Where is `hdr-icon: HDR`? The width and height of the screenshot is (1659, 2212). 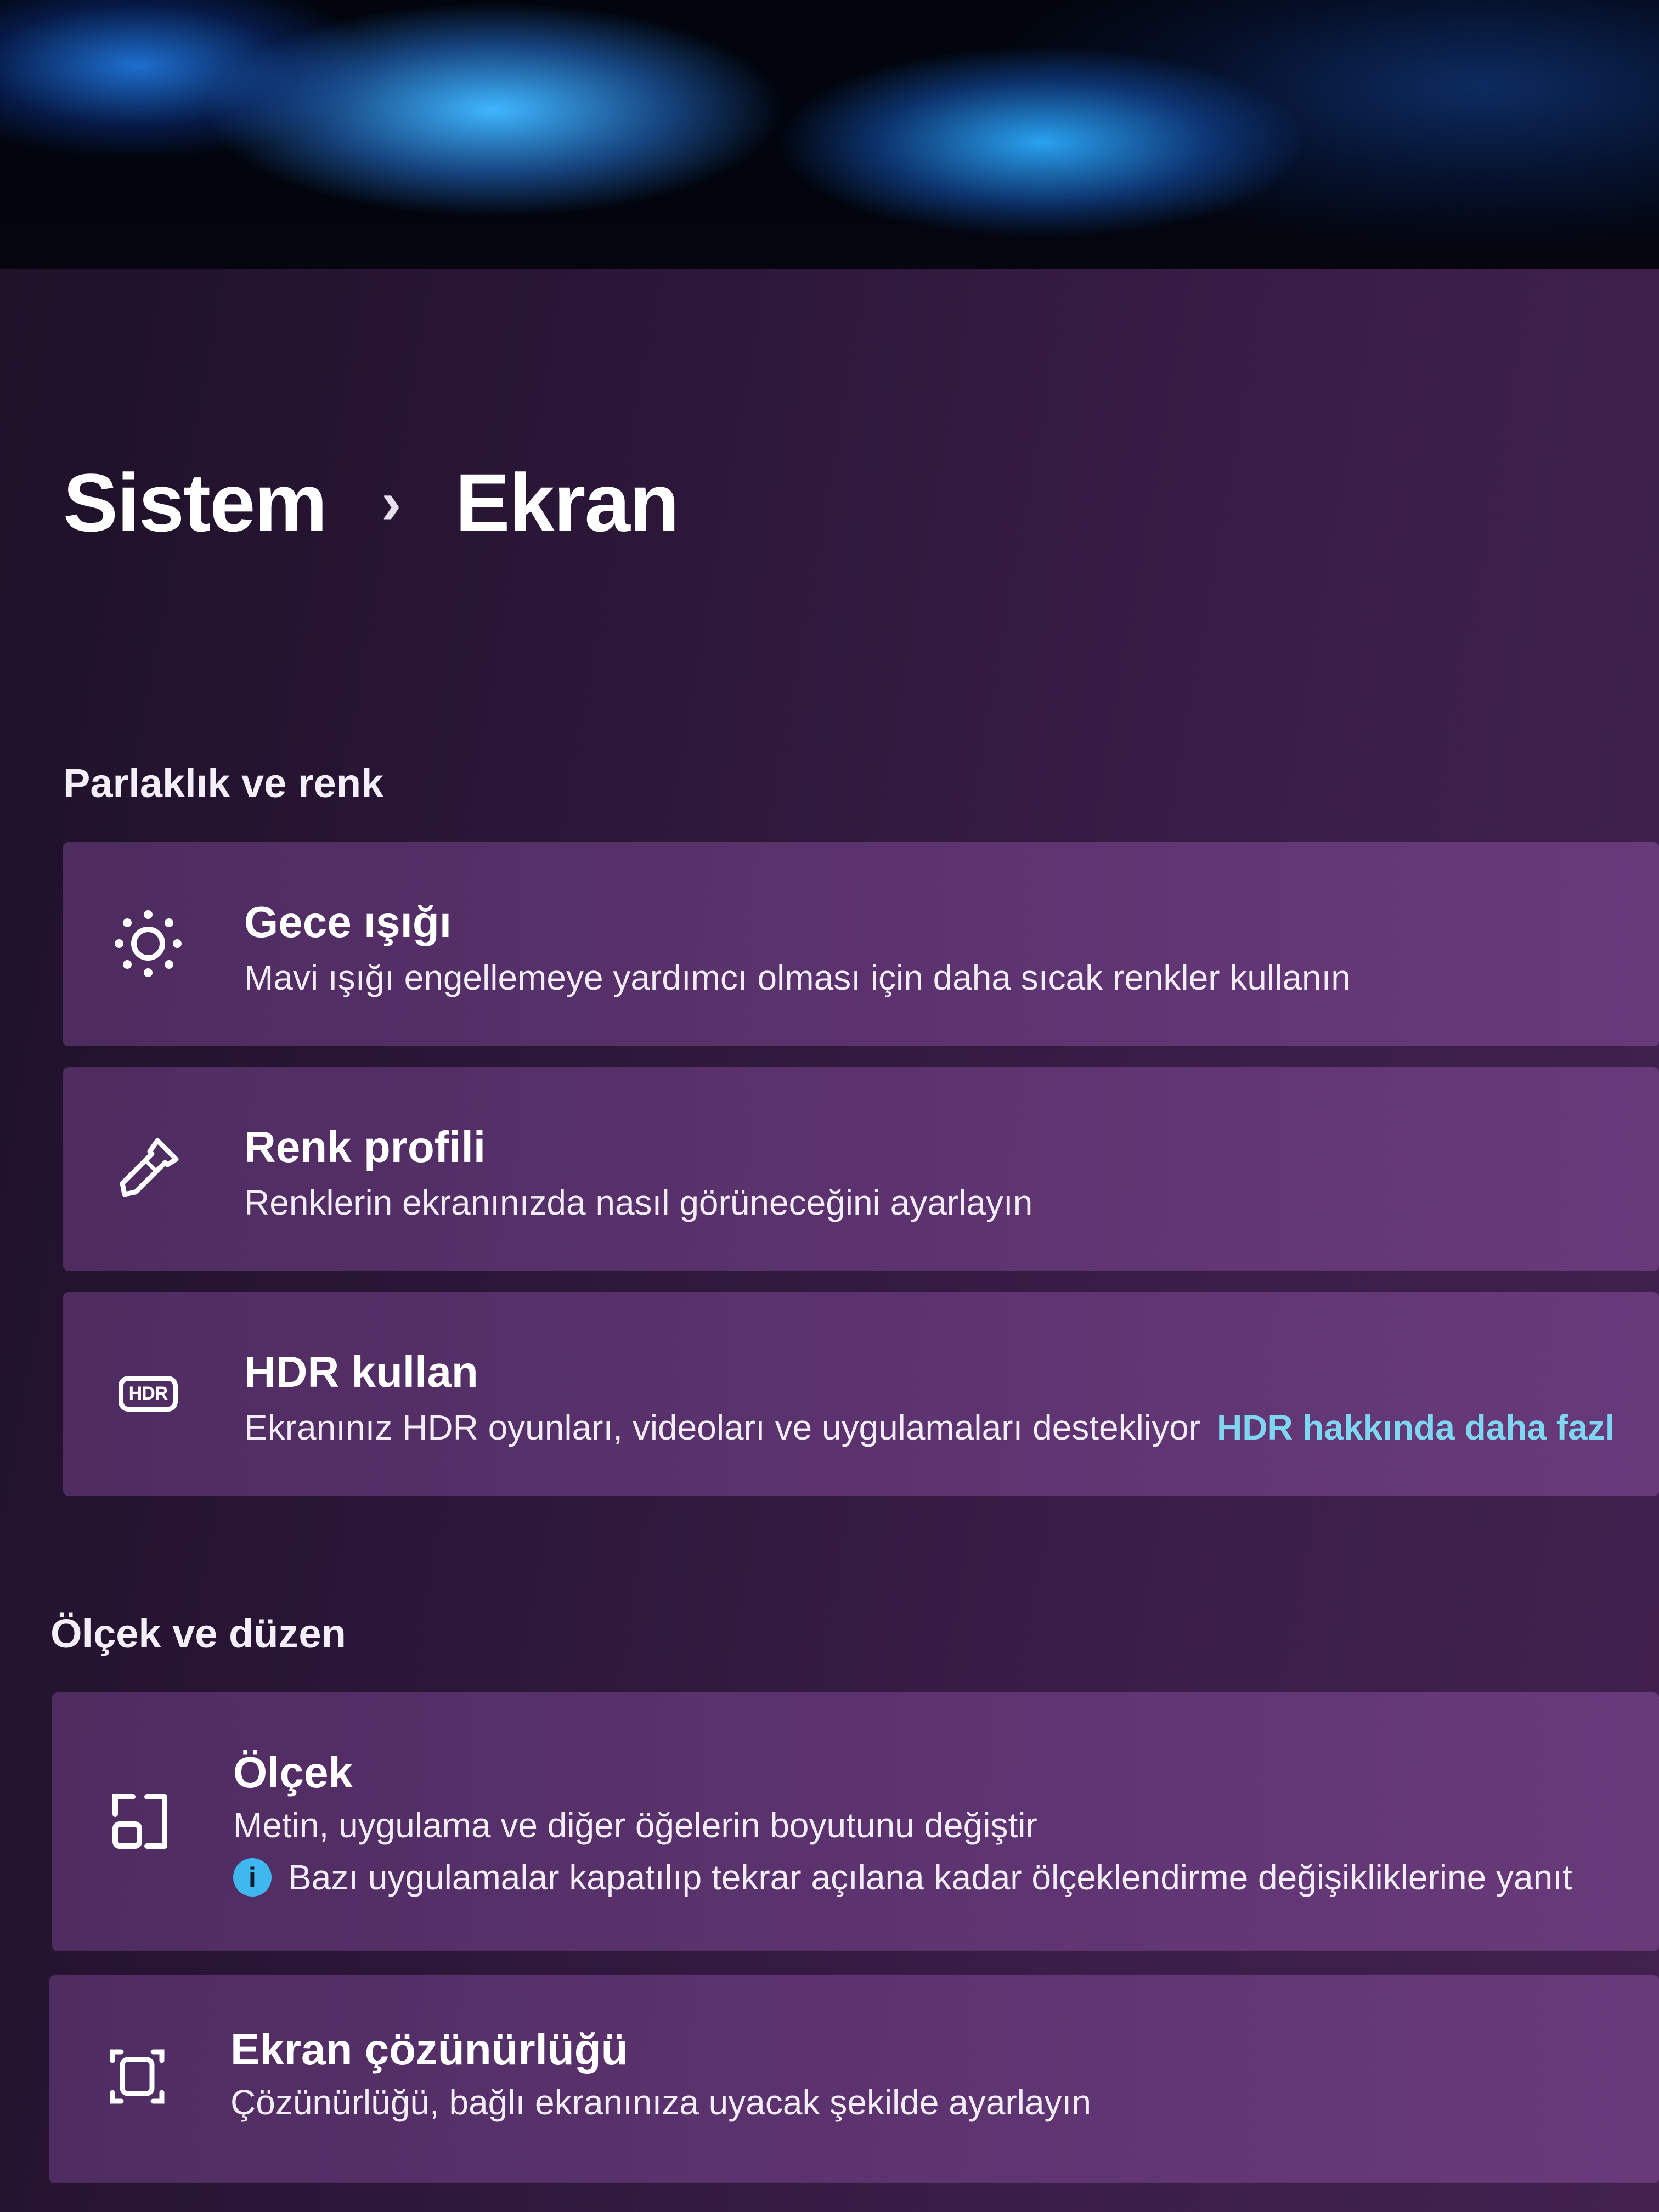 hdr-icon: HDR is located at coordinates (148, 1393).